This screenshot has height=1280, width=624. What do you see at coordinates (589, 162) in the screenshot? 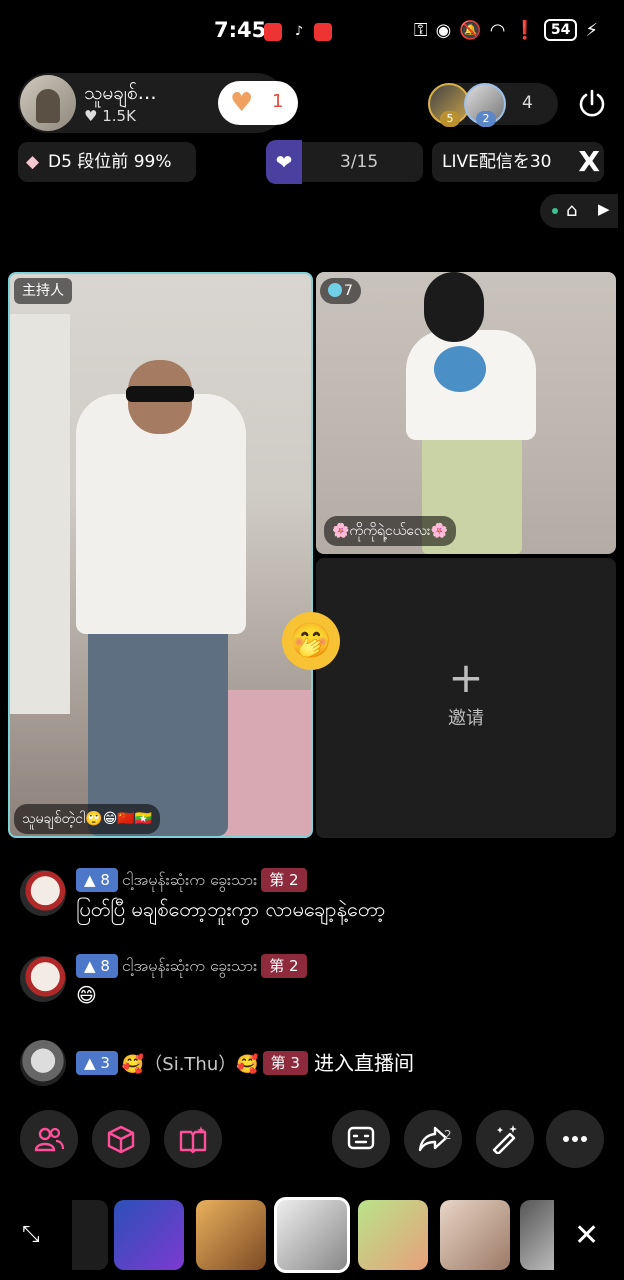
I see `live-banner-close: X` at bounding box center [589, 162].